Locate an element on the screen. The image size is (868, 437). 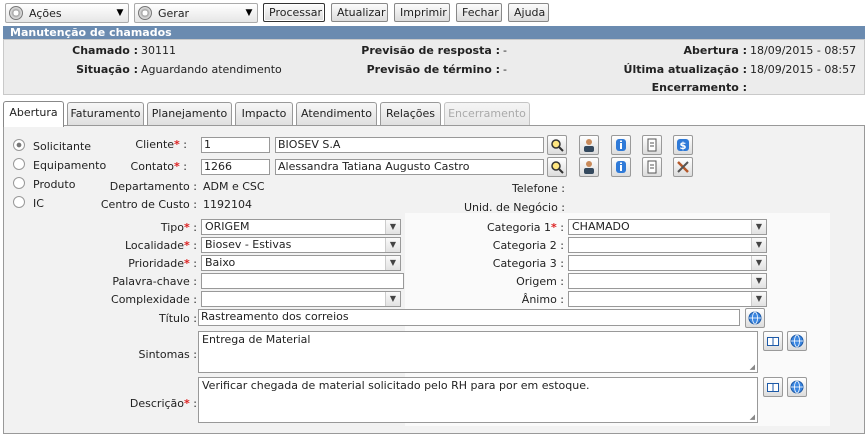
prioridade-value: Baixo is located at coordinates (220, 262).